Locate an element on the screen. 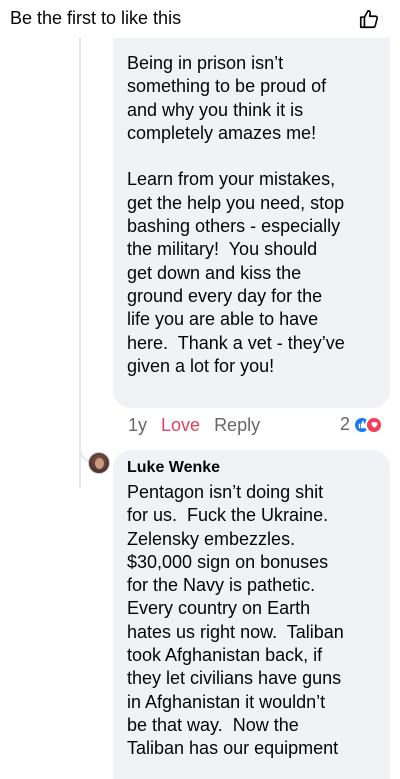 This screenshot has width=400, height=779. thread-line is located at coordinates (80, 263).